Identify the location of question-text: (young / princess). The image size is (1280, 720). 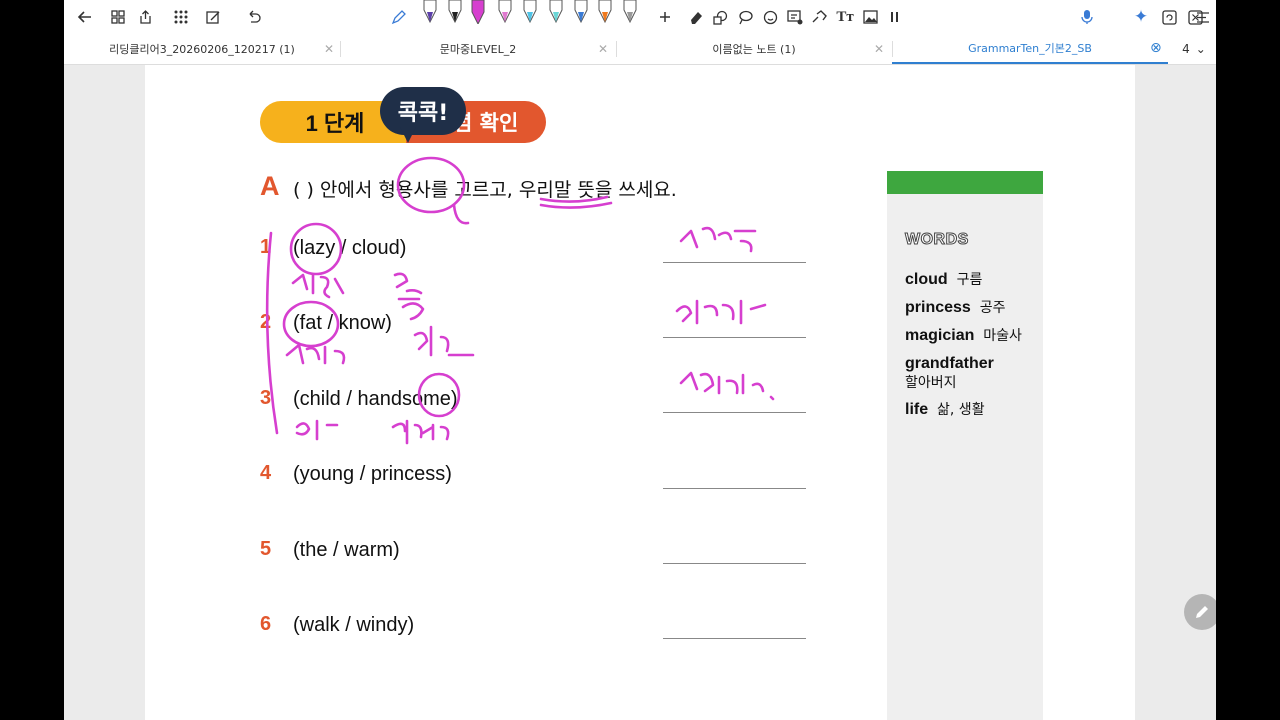
(372, 474).